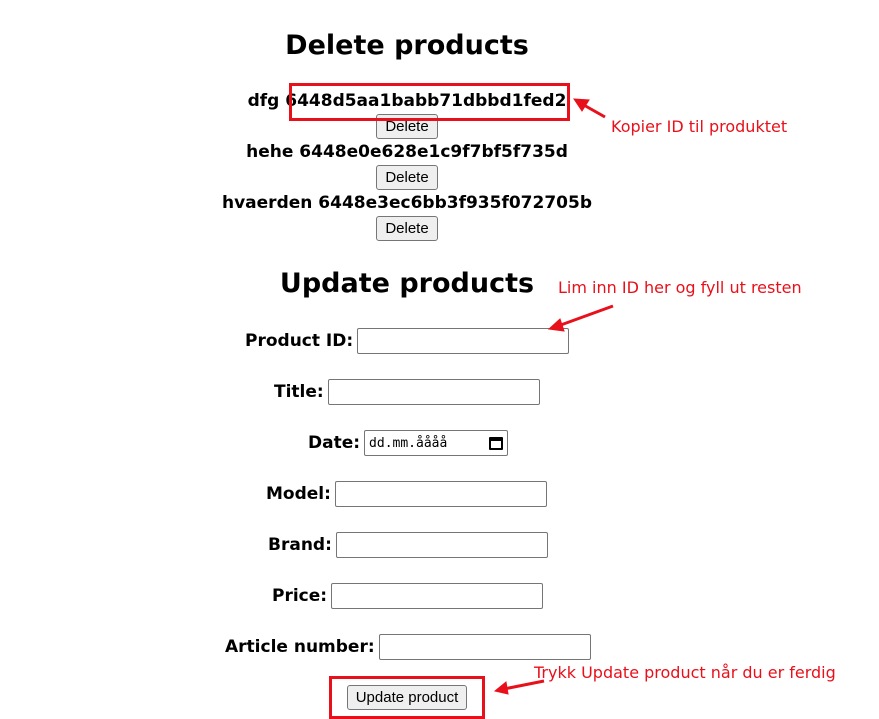 This screenshot has height=719, width=879. I want to click on arrow-head-update, so click(501, 688).